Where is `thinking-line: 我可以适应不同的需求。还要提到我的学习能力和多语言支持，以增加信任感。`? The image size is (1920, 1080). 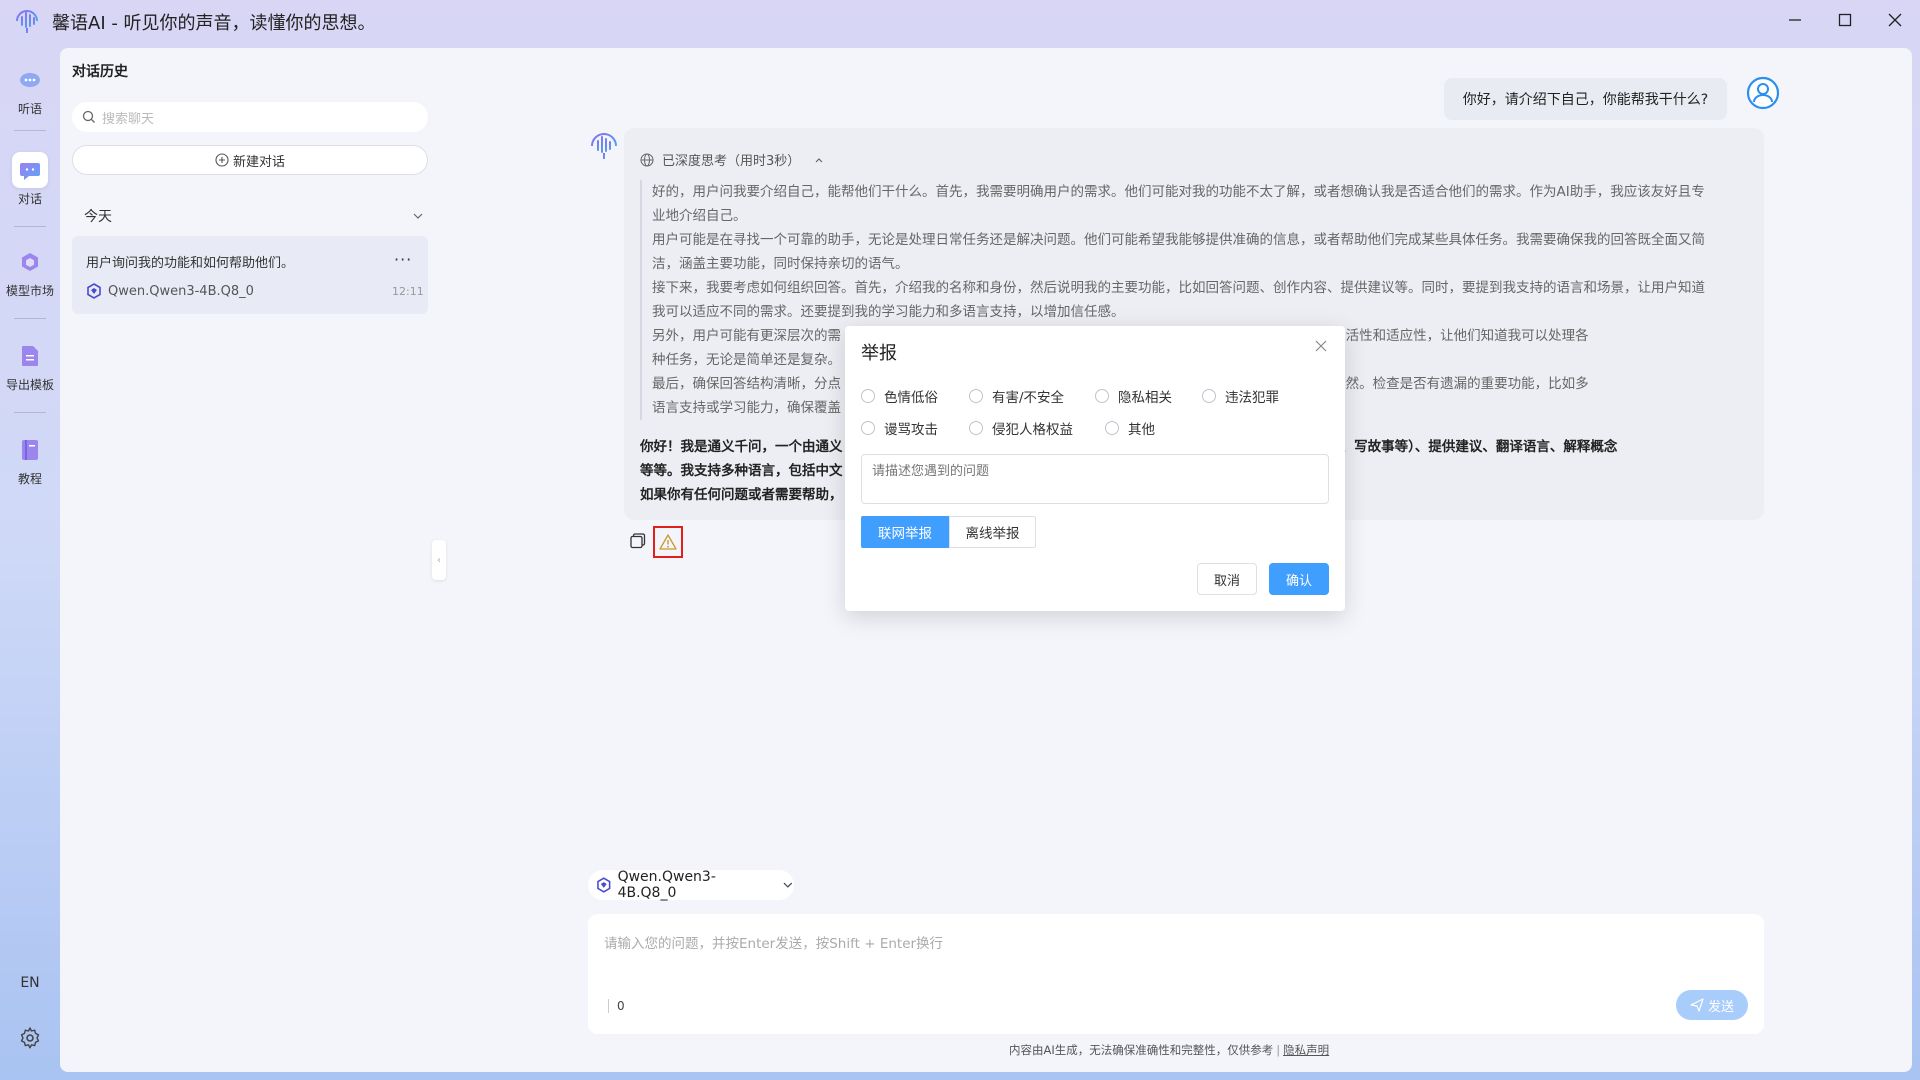 thinking-line: 我可以适应不同的需求。还要提到我的学习能力和多语言支持，以增加信任感。 is located at coordinates (888, 312).